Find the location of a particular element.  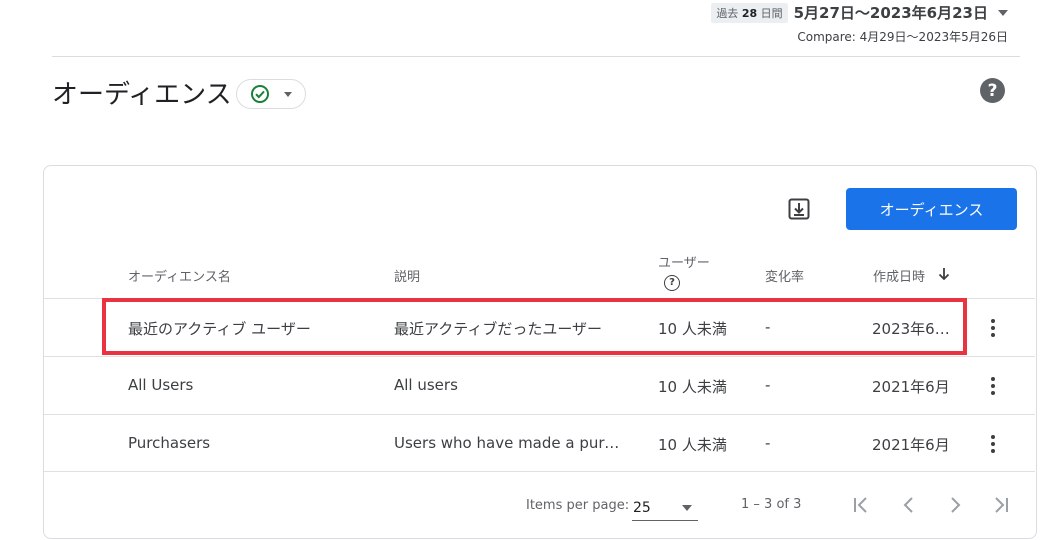

row-3-change: - is located at coordinates (768, 443).